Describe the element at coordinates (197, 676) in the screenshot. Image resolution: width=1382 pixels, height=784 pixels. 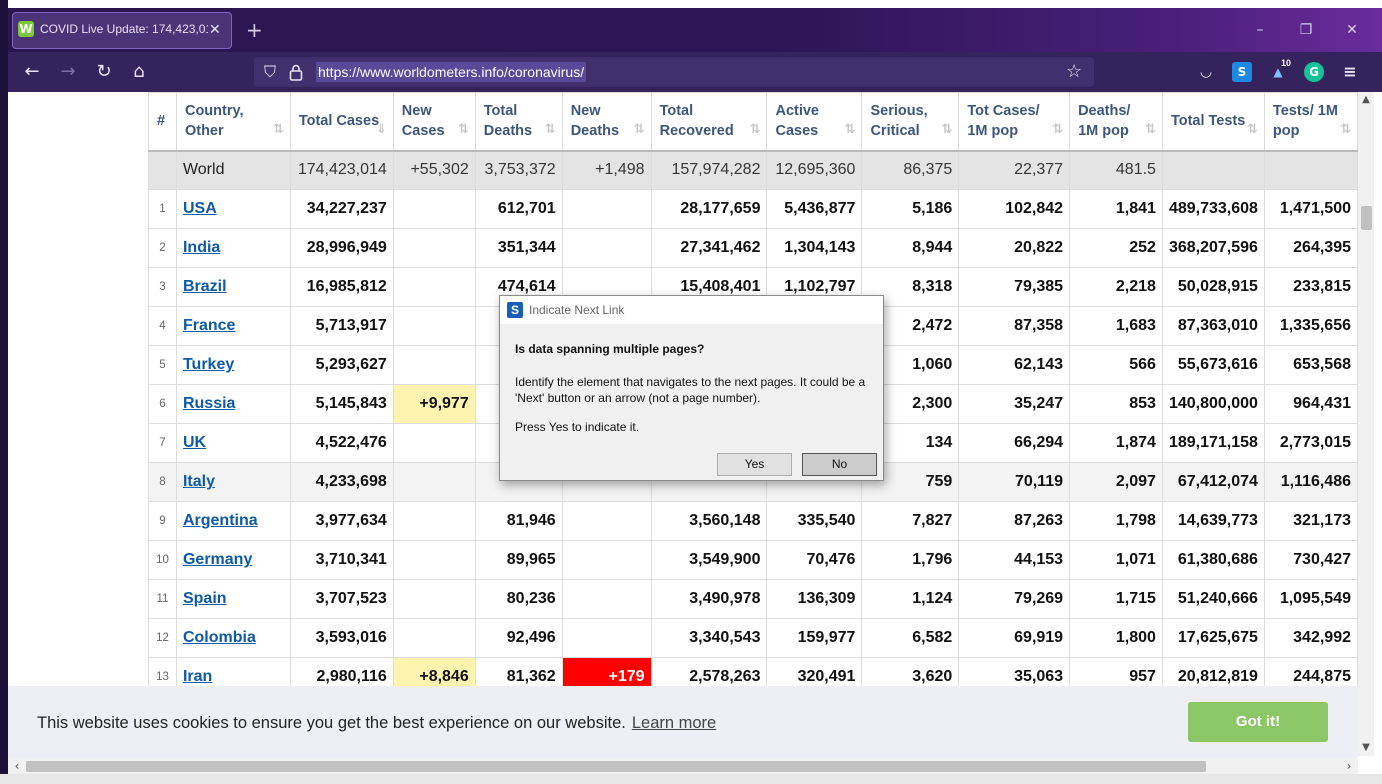
I see `country-link: Iran` at that location.